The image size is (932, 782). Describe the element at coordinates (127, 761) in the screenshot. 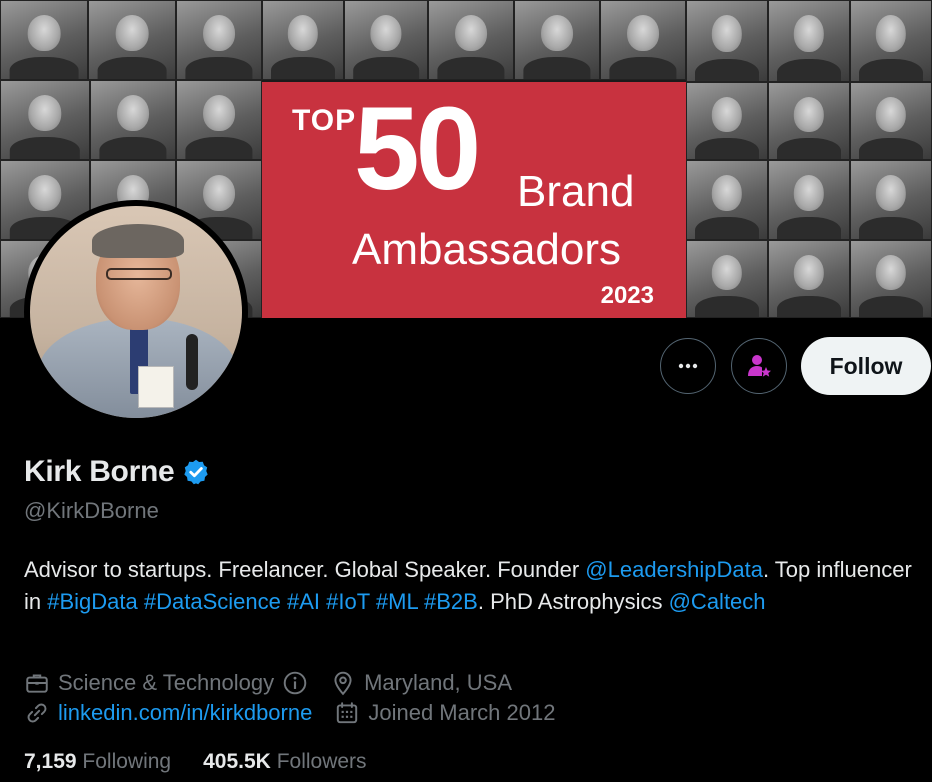

I see `following-label: Following` at that location.